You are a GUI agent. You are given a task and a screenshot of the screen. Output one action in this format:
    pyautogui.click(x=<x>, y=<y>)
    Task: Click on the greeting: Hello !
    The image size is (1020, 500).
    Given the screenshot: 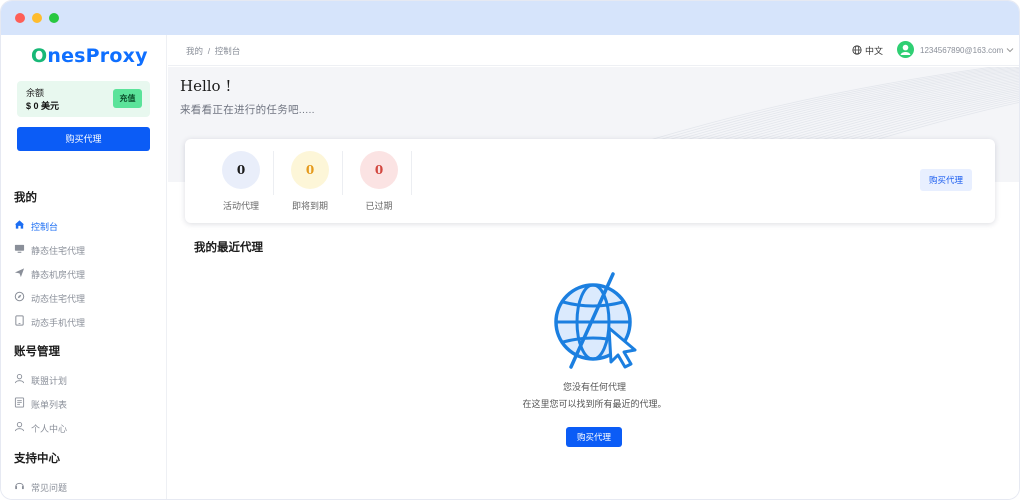 What is the action you would take?
    pyautogui.click(x=206, y=86)
    